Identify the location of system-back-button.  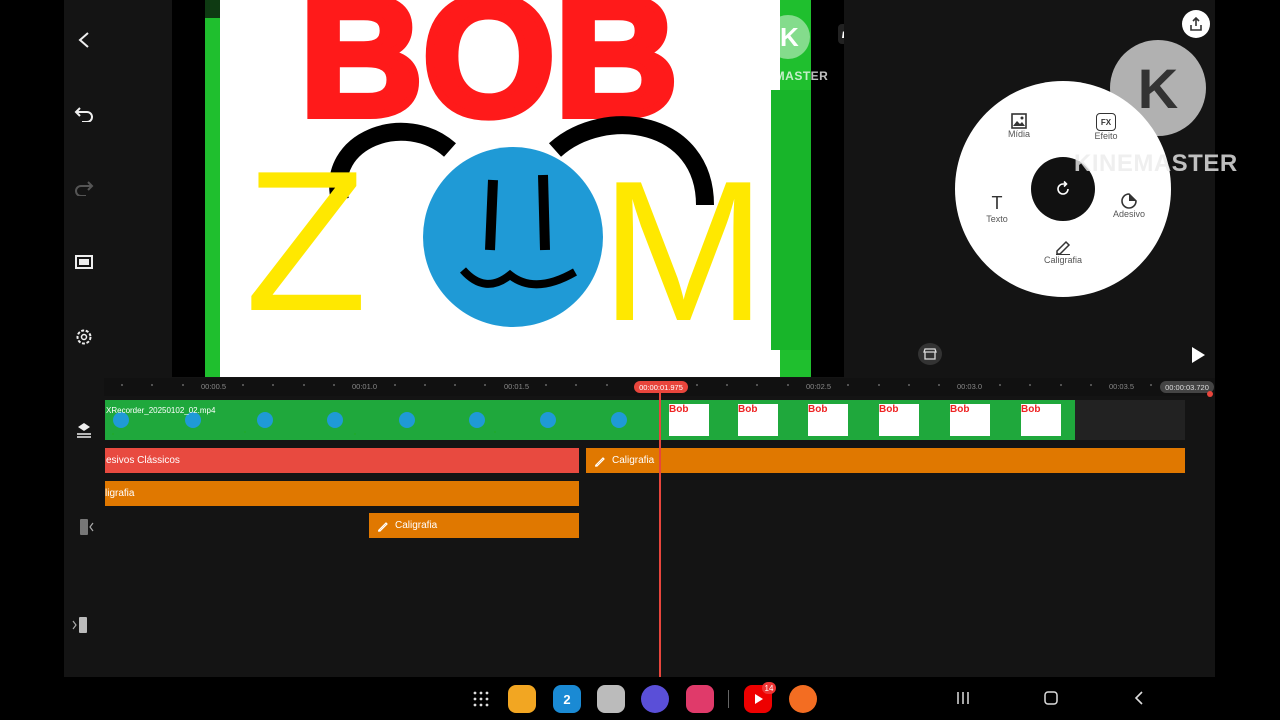
(1139, 698).